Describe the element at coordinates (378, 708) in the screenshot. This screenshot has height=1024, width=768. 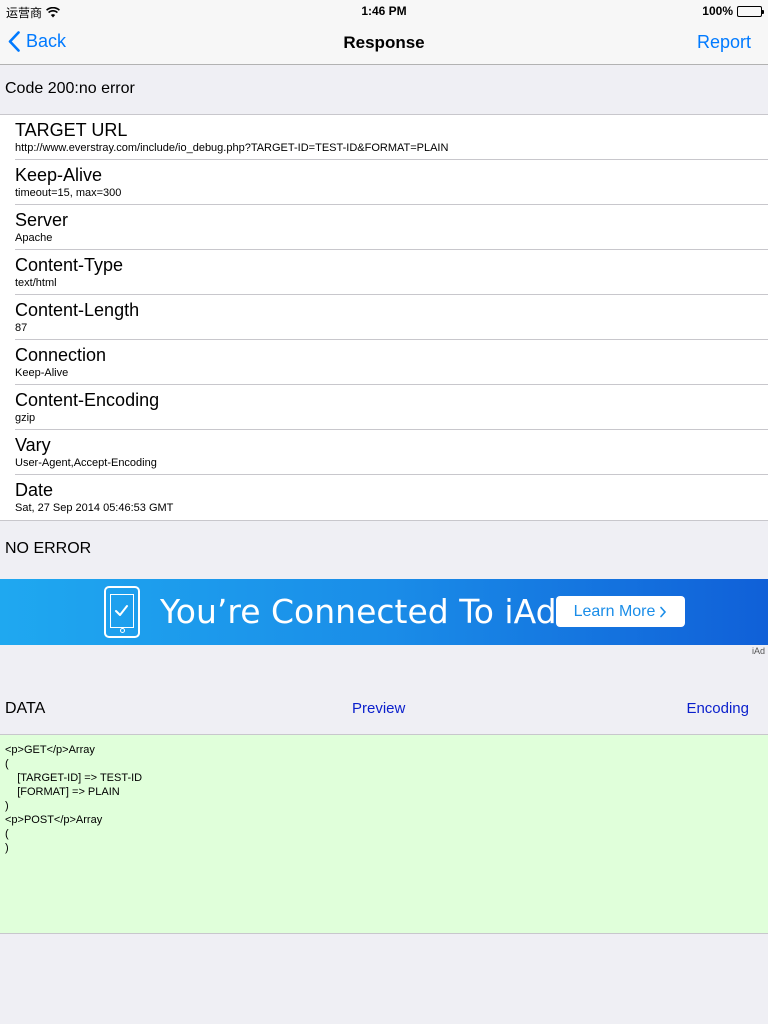
I see `preview-button: Preview` at that location.